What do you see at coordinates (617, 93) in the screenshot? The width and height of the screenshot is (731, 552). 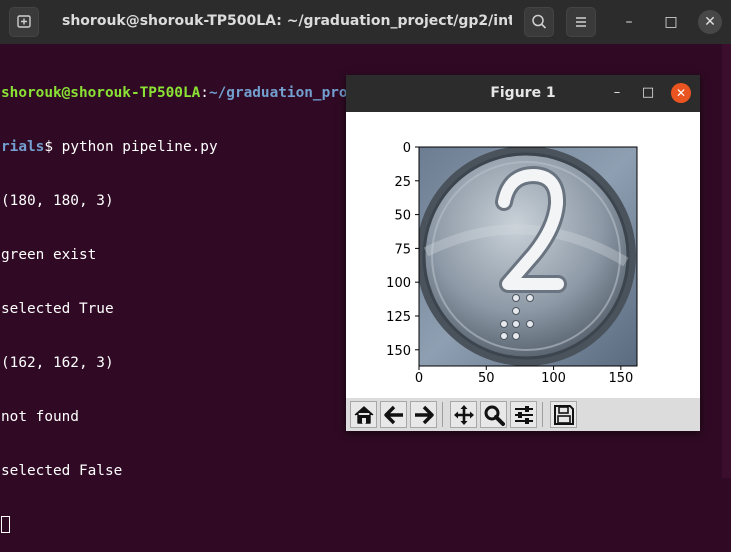 I see `figure-minimize-button: –` at bounding box center [617, 93].